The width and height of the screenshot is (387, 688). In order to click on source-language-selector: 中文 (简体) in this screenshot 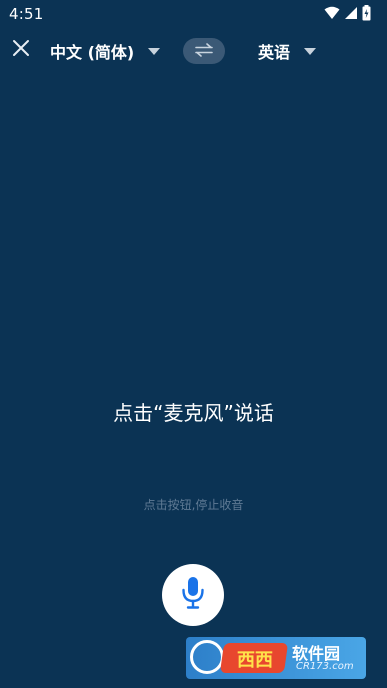, I will do `click(105, 51)`.